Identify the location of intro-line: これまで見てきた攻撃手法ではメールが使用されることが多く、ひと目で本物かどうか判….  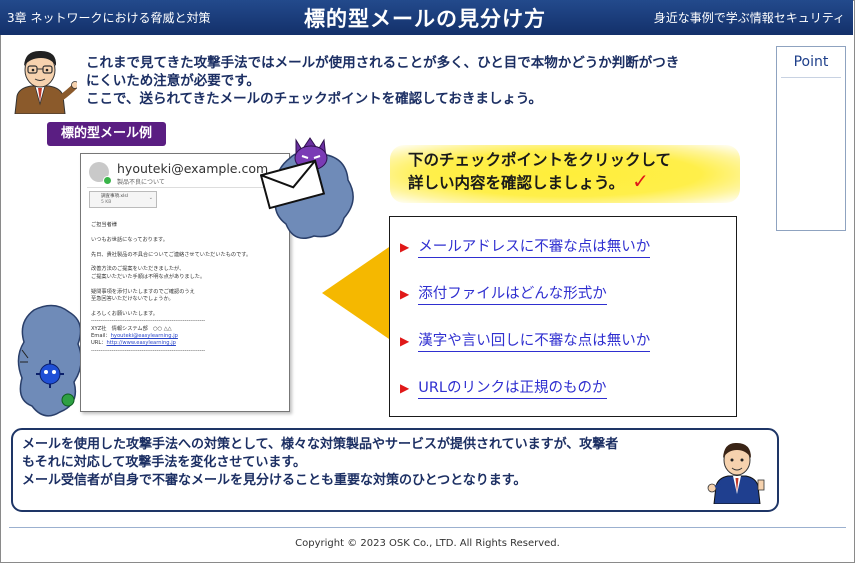
(383, 63).